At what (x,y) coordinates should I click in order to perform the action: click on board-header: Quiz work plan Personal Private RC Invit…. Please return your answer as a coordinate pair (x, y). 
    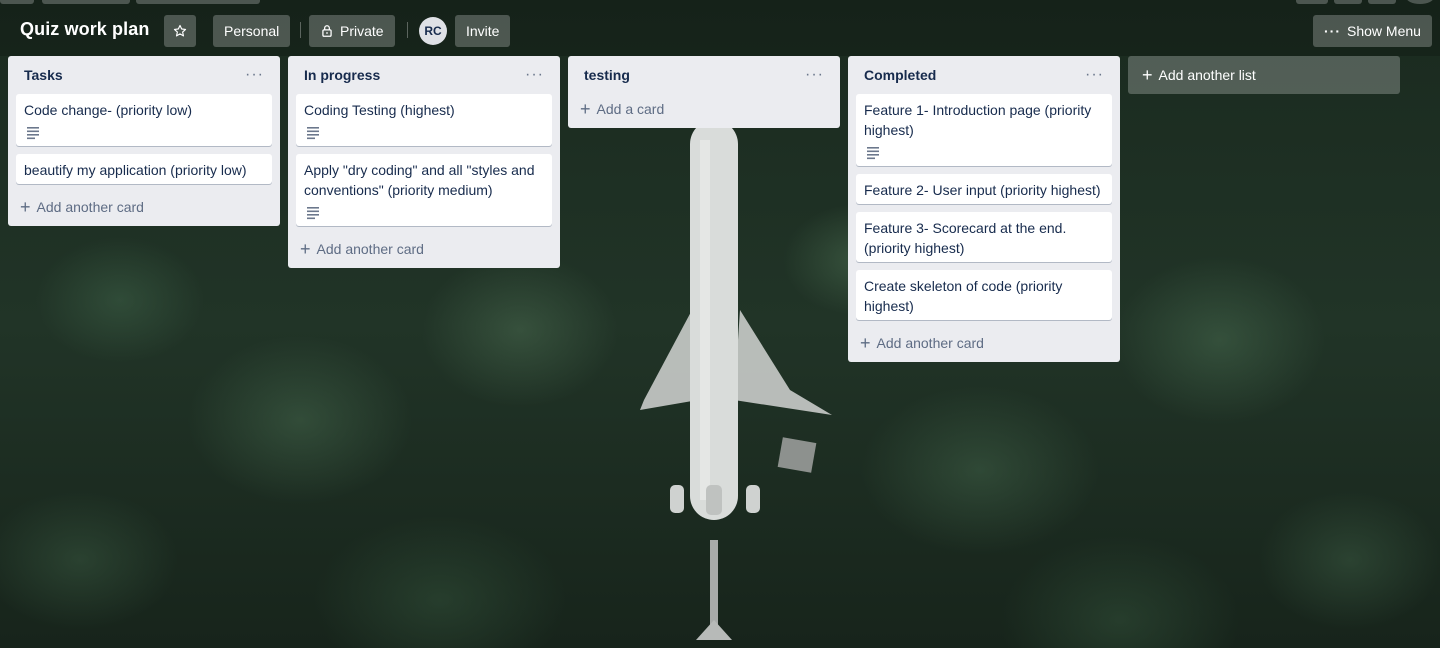
    Looking at the image, I should click on (720, 28).